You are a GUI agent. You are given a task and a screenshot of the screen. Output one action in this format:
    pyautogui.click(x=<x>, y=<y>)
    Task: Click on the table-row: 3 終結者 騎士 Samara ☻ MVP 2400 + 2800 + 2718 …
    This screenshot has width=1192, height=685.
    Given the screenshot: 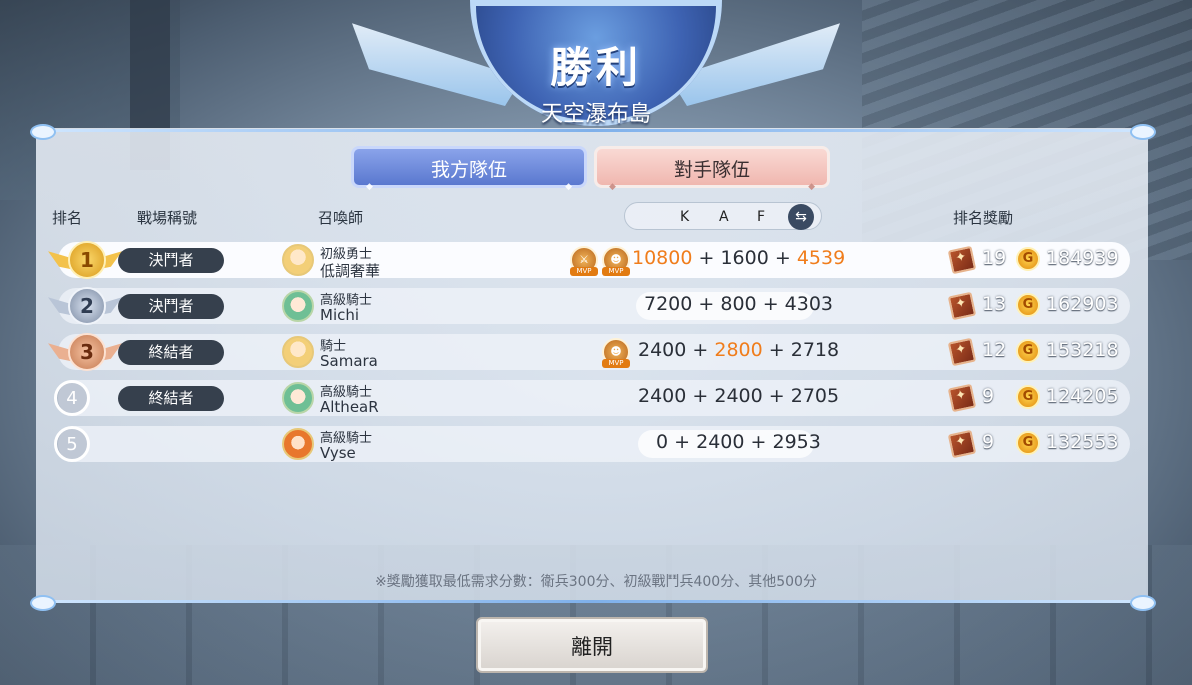 What is the action you would take?
    pyautogui.click(x=589, y=352)
    